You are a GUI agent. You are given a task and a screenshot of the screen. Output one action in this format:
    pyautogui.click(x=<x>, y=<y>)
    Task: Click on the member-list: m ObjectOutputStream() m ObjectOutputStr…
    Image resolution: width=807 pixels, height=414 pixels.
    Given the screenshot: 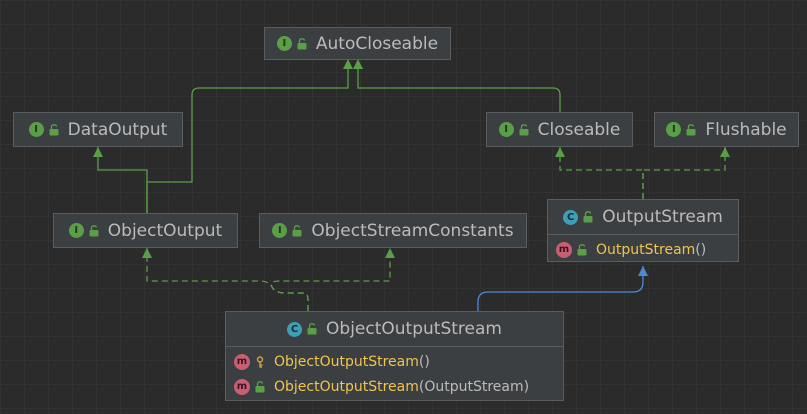 What is the action you would take?
    pyautogui.click(x=394, y=373)
    